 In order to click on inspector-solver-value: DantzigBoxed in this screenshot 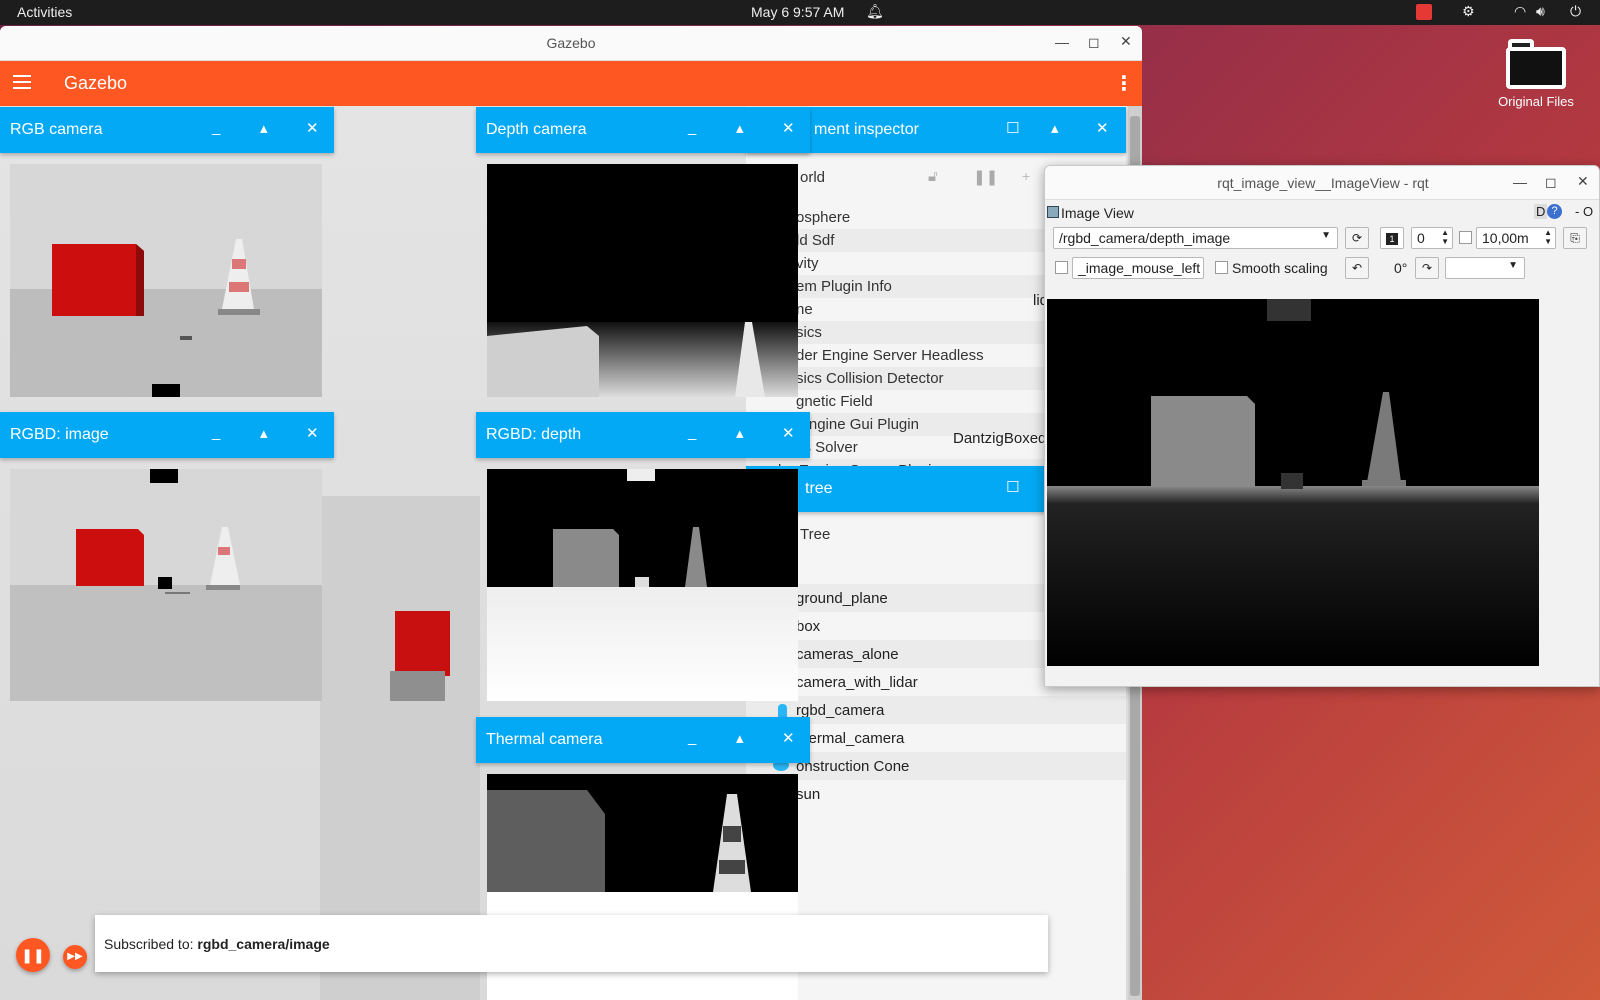, I will do `click(1000, 438)`.